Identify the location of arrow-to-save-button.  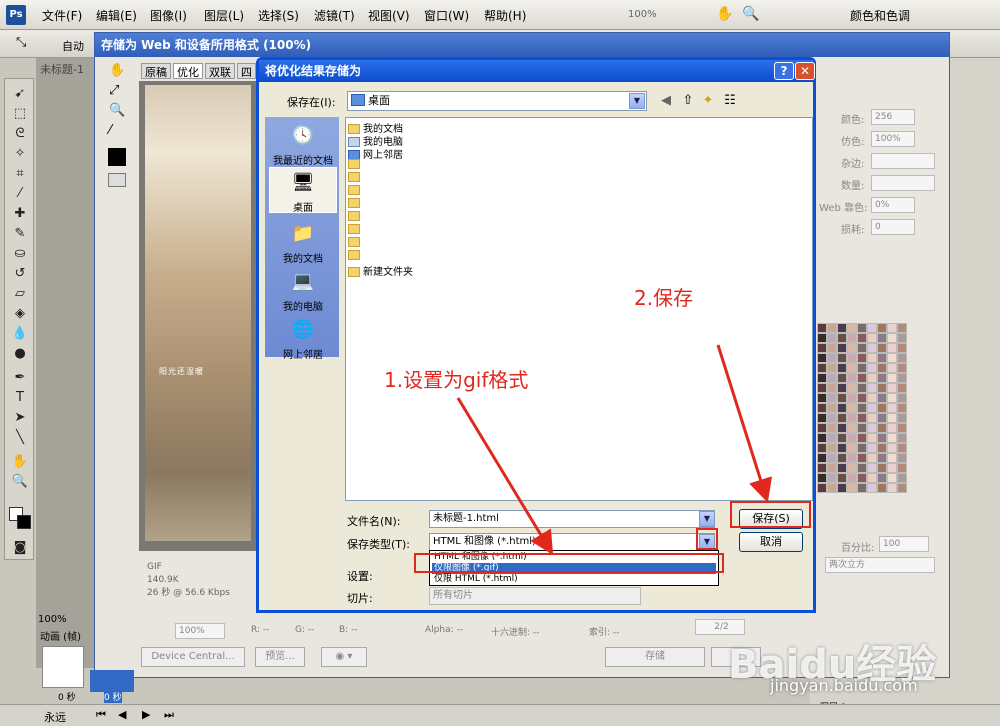
(744, 423).